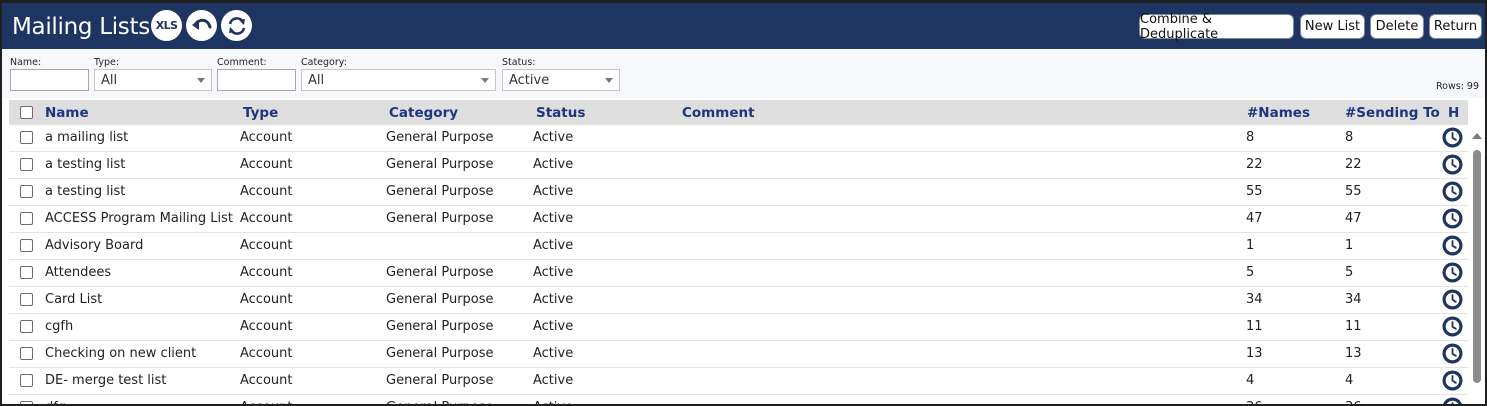  I want to click on scroll-up-arrow-icon, so click(1477, 136).